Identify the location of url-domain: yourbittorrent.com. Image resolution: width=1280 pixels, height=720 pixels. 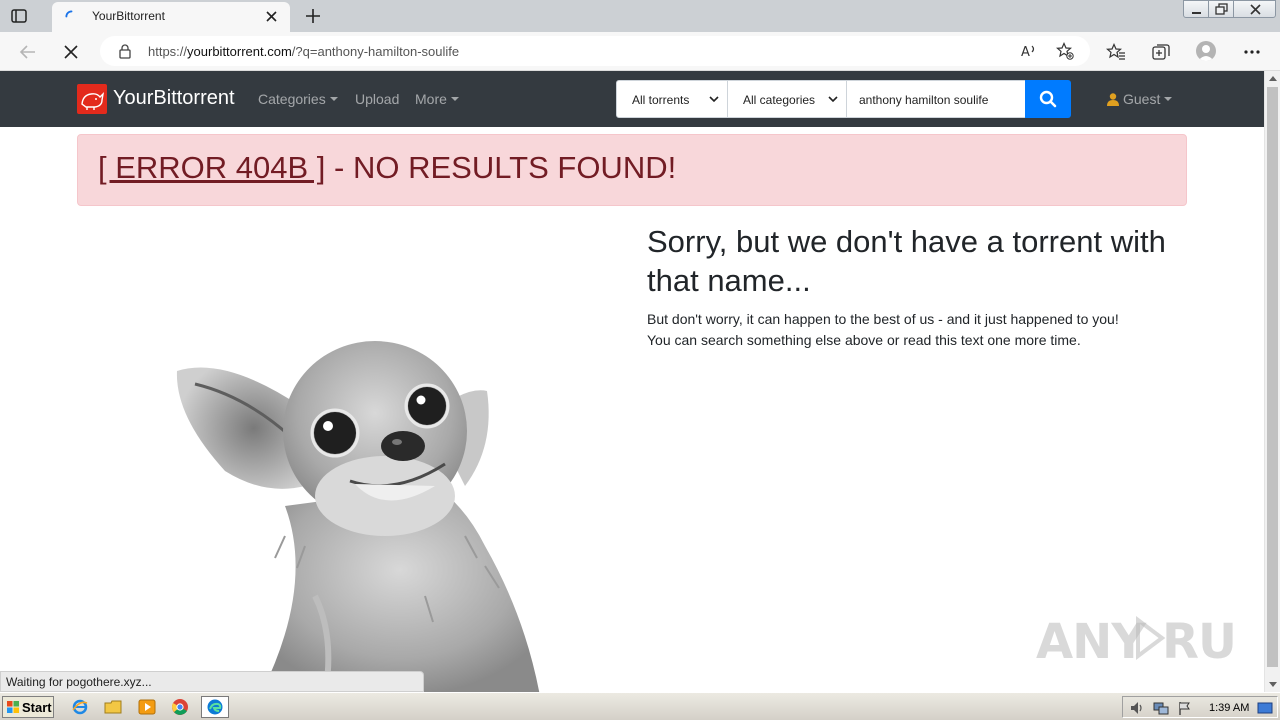
(239, 51).